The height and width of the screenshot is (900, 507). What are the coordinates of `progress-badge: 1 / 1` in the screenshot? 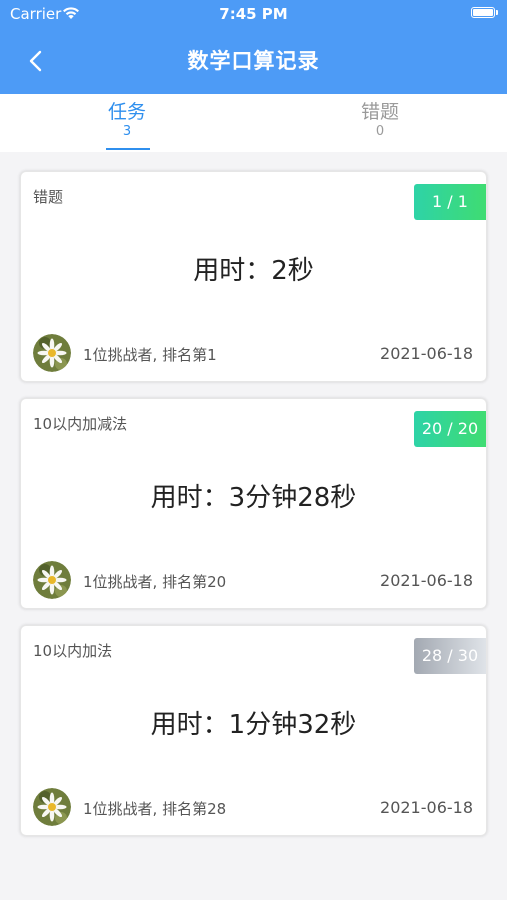 It's located at (450, 202).